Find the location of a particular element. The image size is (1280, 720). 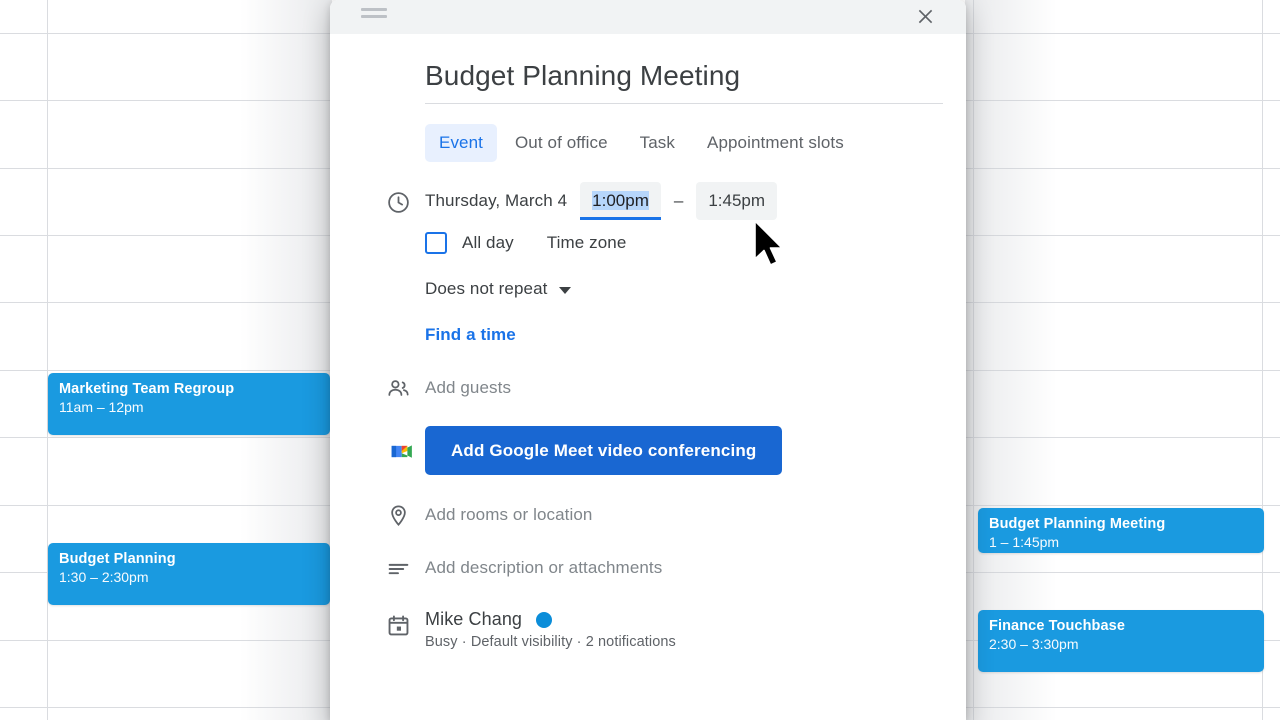

tab-out-of-office-label: Out of office is located at coordinates (561, 142).